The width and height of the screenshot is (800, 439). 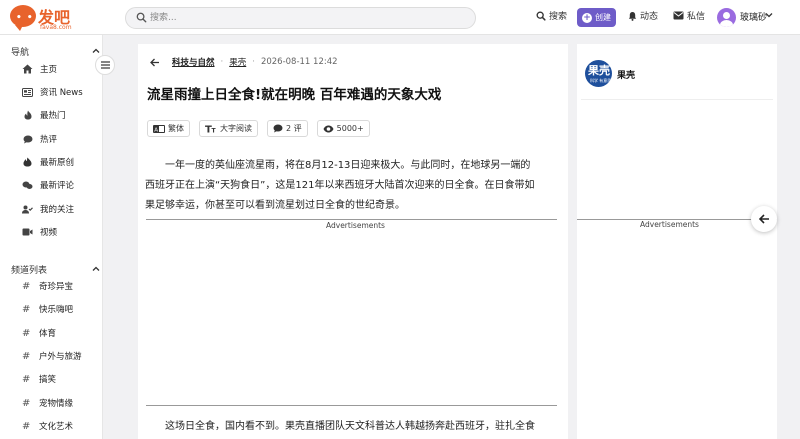 What do you see at coordinates (587, 17) in the screenshot?
I see `plus-circle-icon: +` at bounding box center [587, 17].